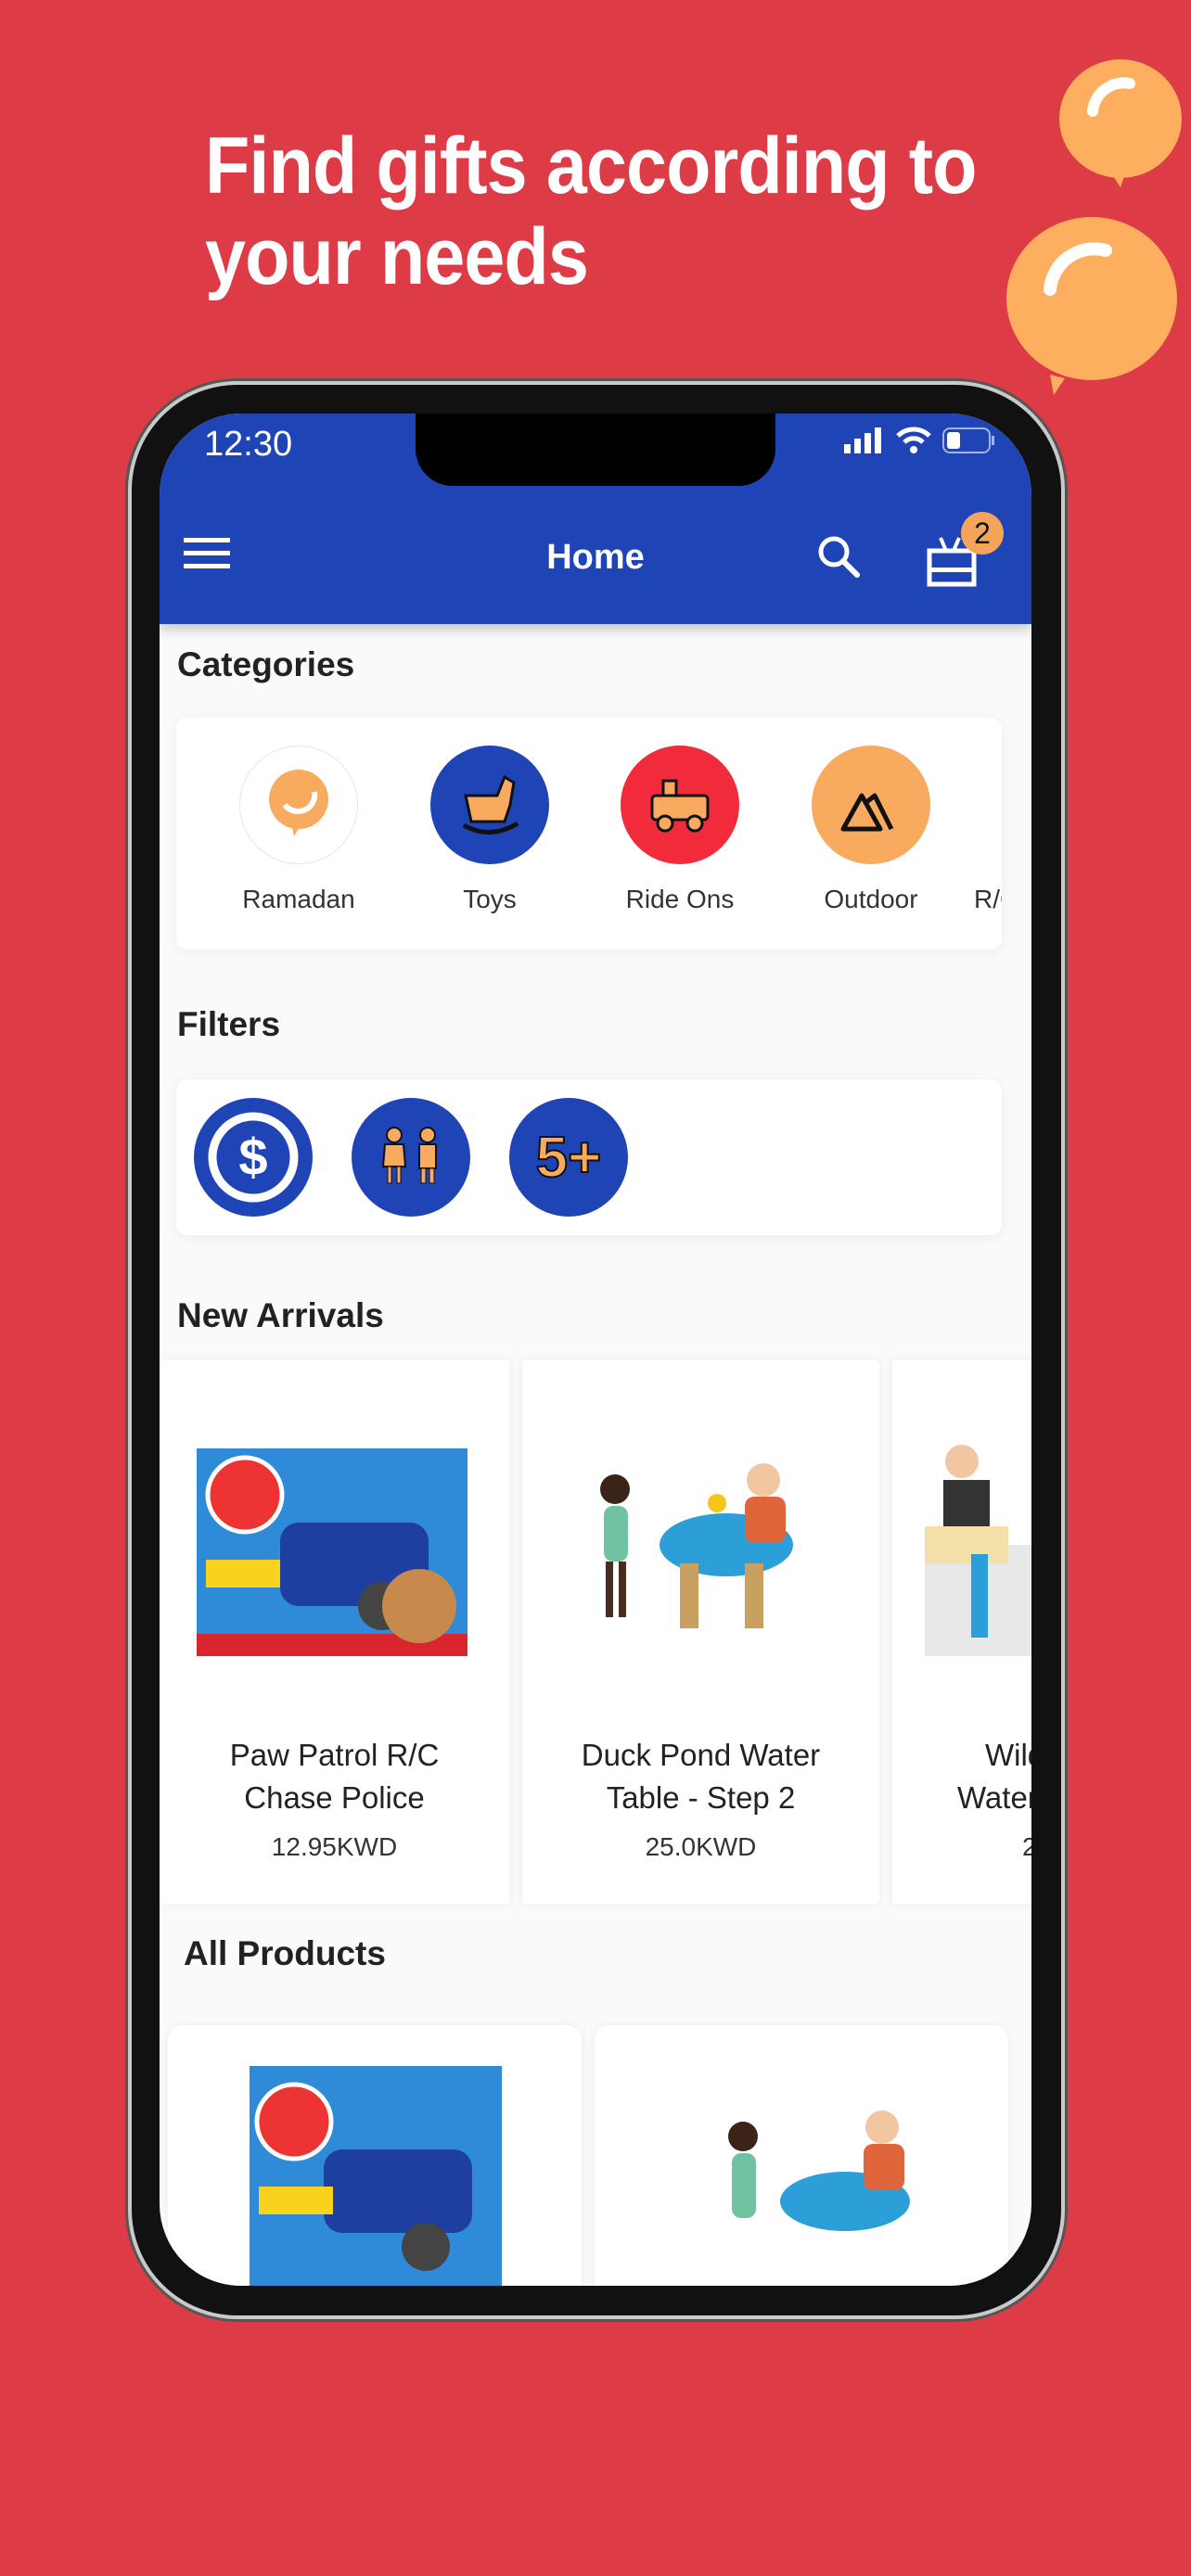 The height and width of the screenshot is (2576, 1191). I want to click on category-label: Toys, so click(490, 899).